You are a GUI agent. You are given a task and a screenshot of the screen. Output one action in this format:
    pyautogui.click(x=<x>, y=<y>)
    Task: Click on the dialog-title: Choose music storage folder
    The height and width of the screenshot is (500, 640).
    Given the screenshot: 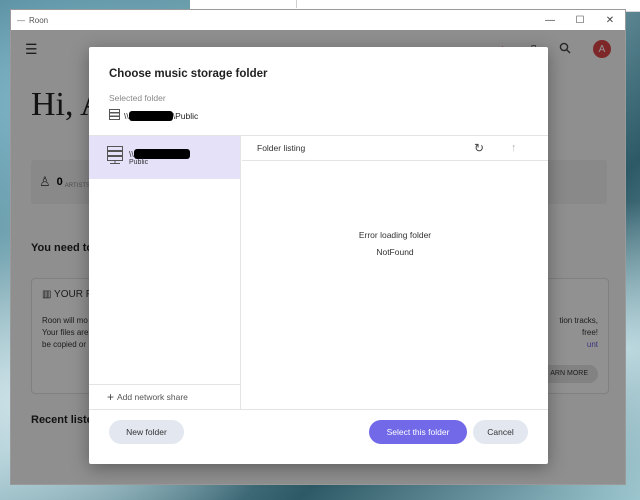 What is the action you would take?
    pyautogui.click(x=188, y=74)
    